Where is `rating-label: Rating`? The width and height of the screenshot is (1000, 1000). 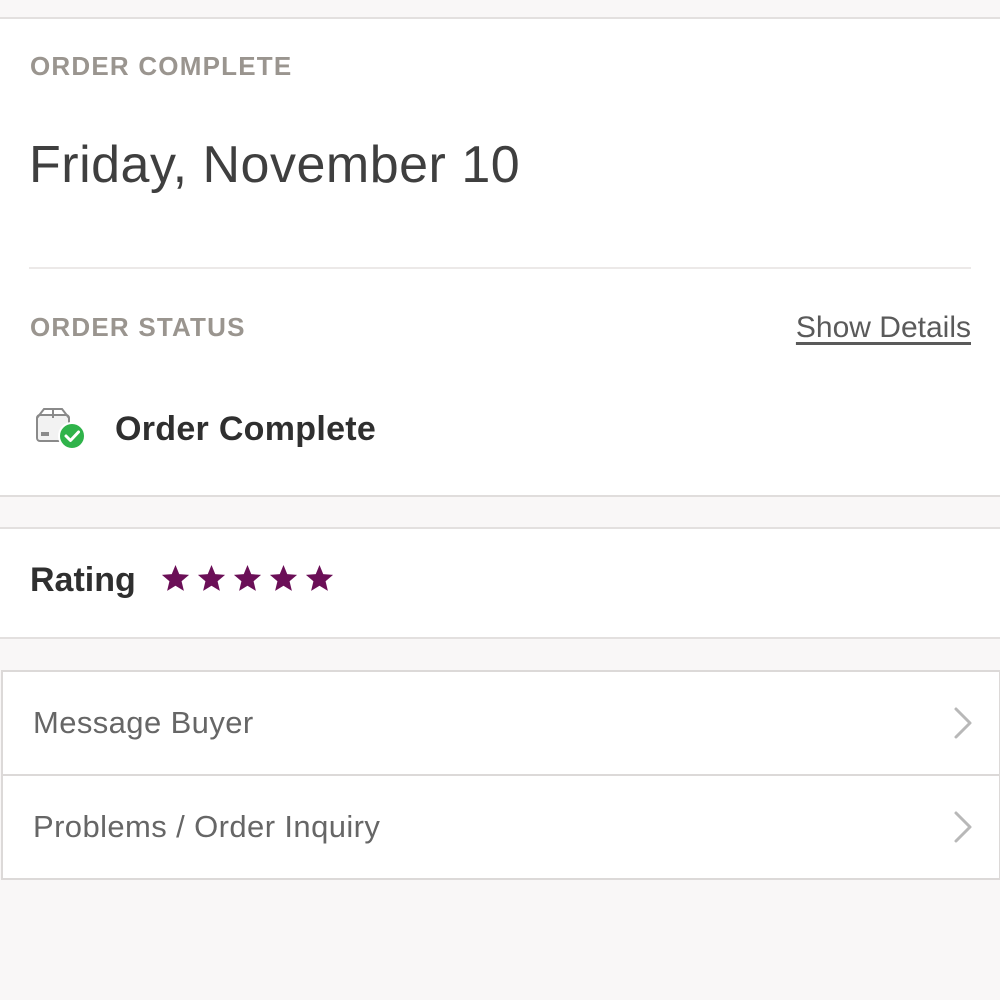 rating-label: Rating is located at coordinates (83, 580).